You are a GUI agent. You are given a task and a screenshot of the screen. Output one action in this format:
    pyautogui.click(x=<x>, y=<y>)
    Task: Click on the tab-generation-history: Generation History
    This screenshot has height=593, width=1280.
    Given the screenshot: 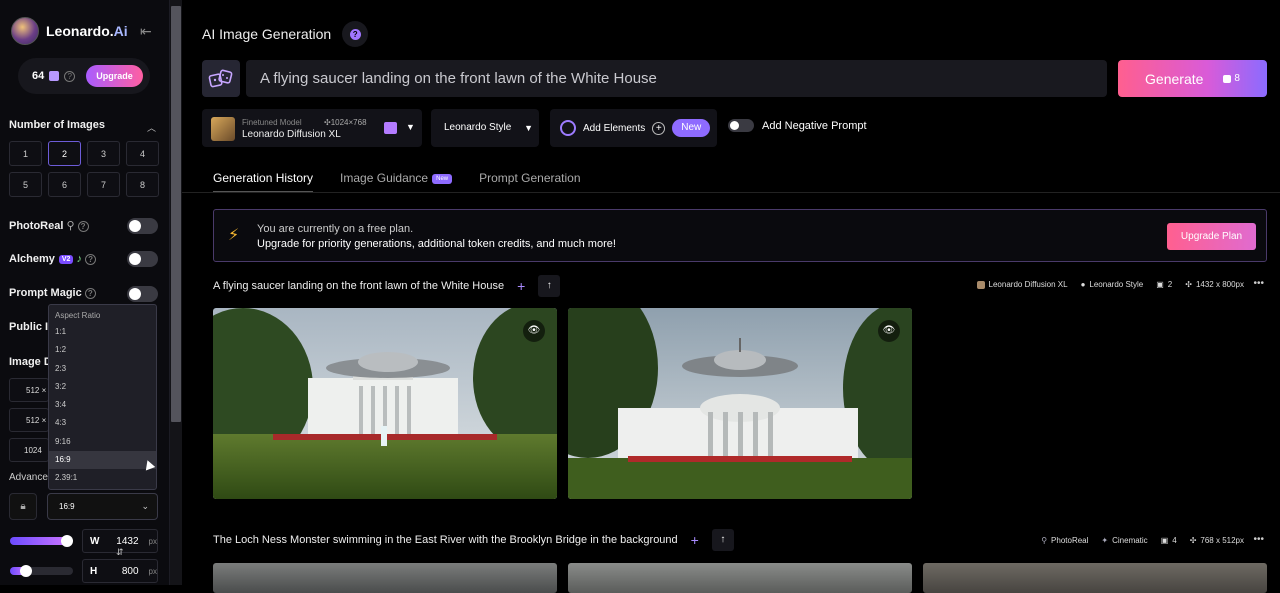 What is the action you would take?
    pyautogui.click(x=263, y=182)
    